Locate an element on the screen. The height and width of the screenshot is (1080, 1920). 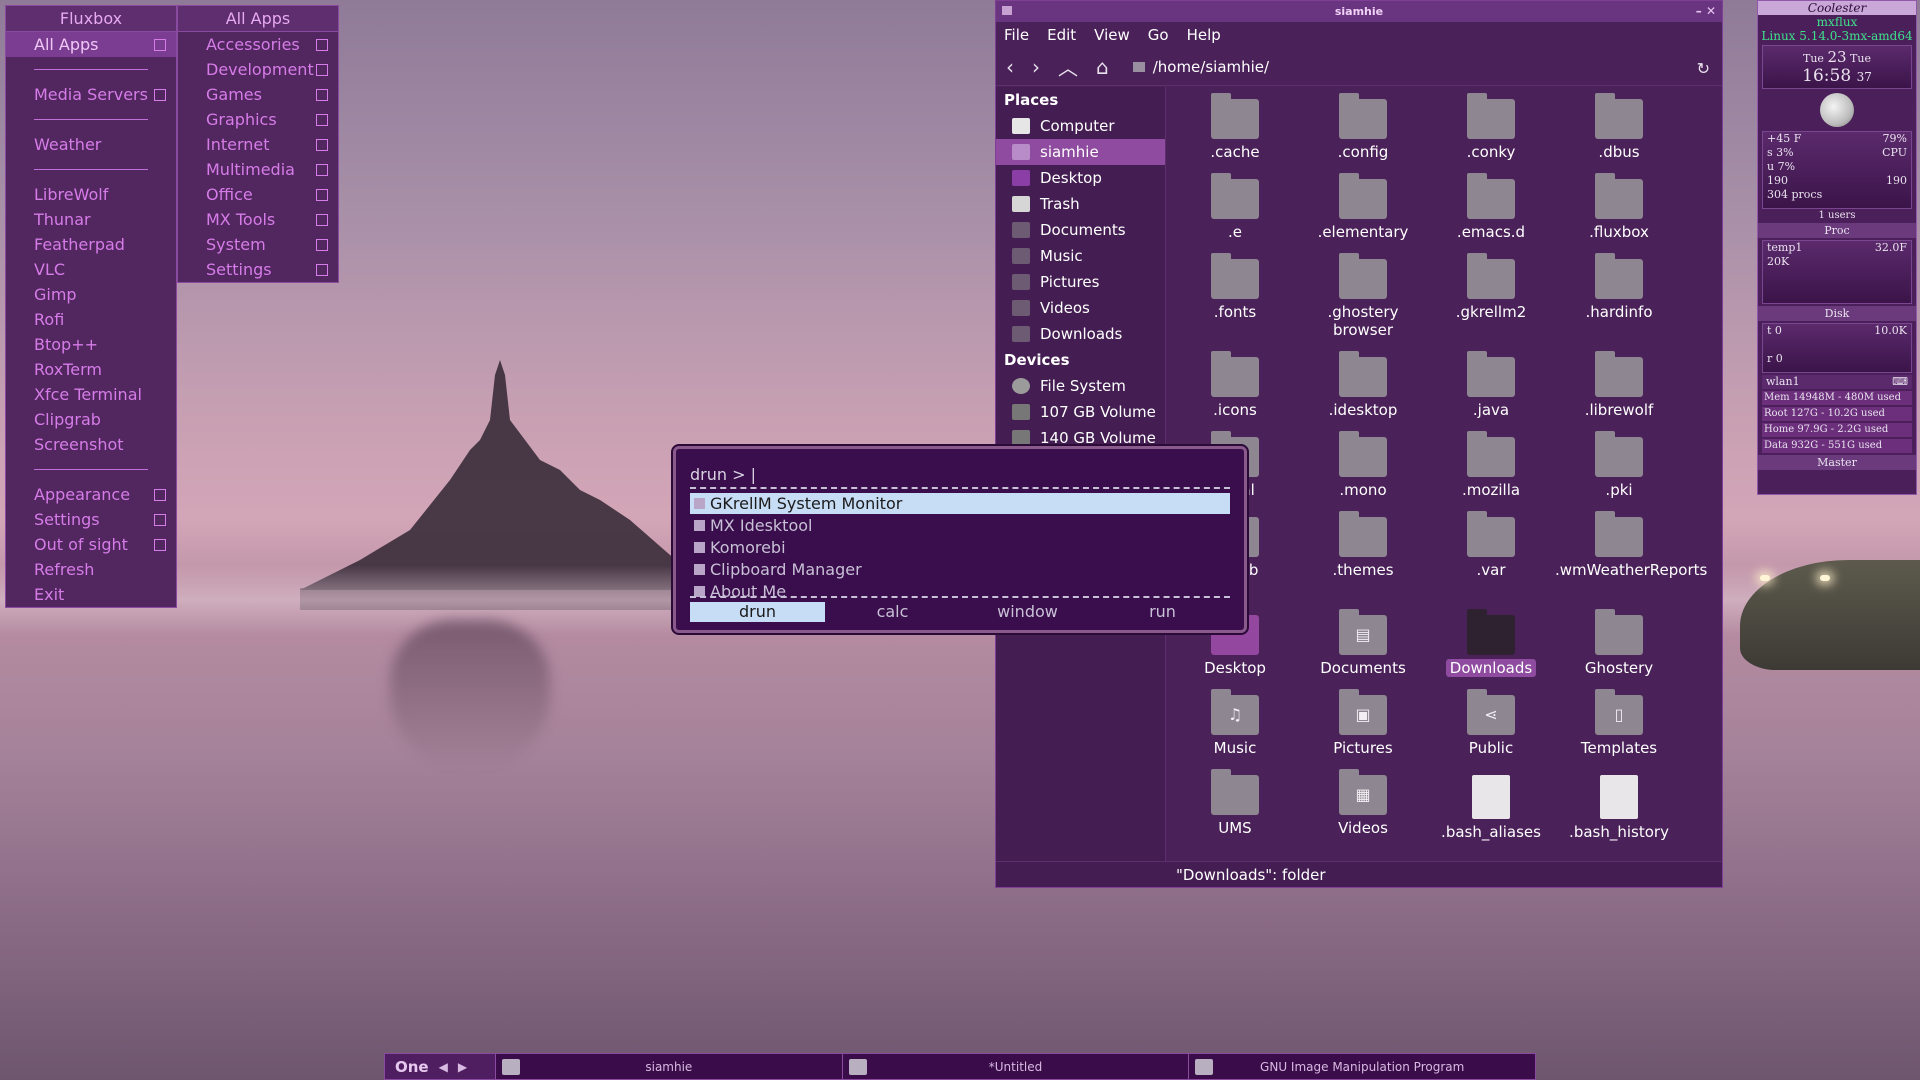
sidebar-item-music: Music is located at coordinates (1080, 256).